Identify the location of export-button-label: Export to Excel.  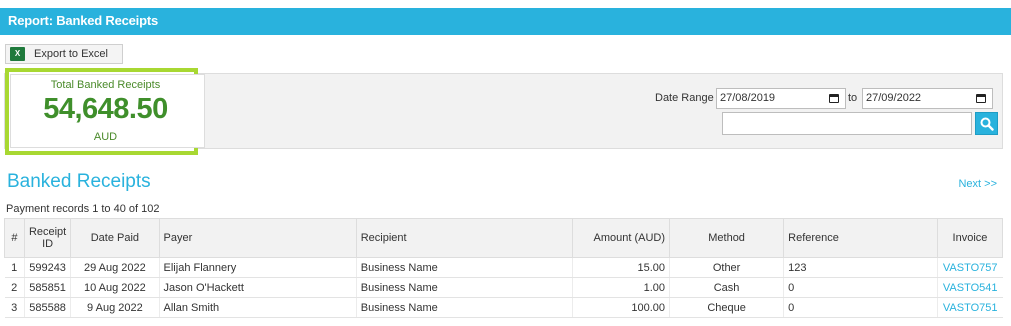
(71, 54).